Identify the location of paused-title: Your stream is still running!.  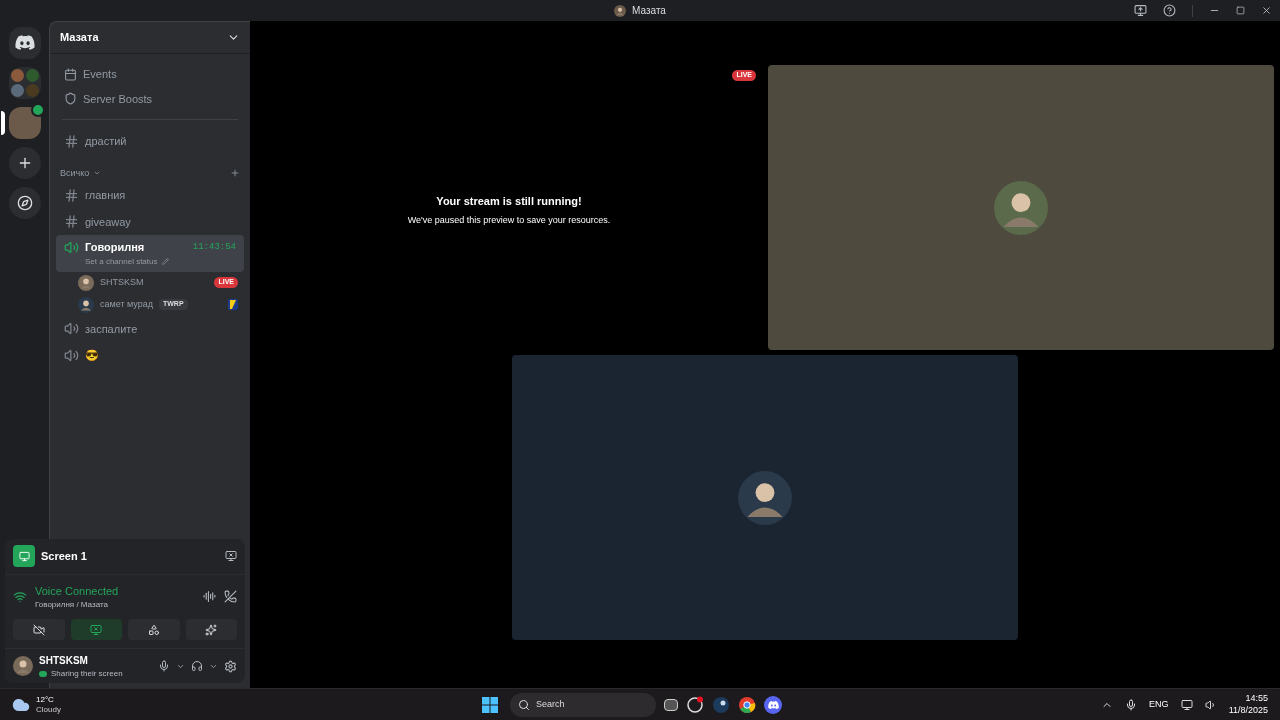
(509, 201).